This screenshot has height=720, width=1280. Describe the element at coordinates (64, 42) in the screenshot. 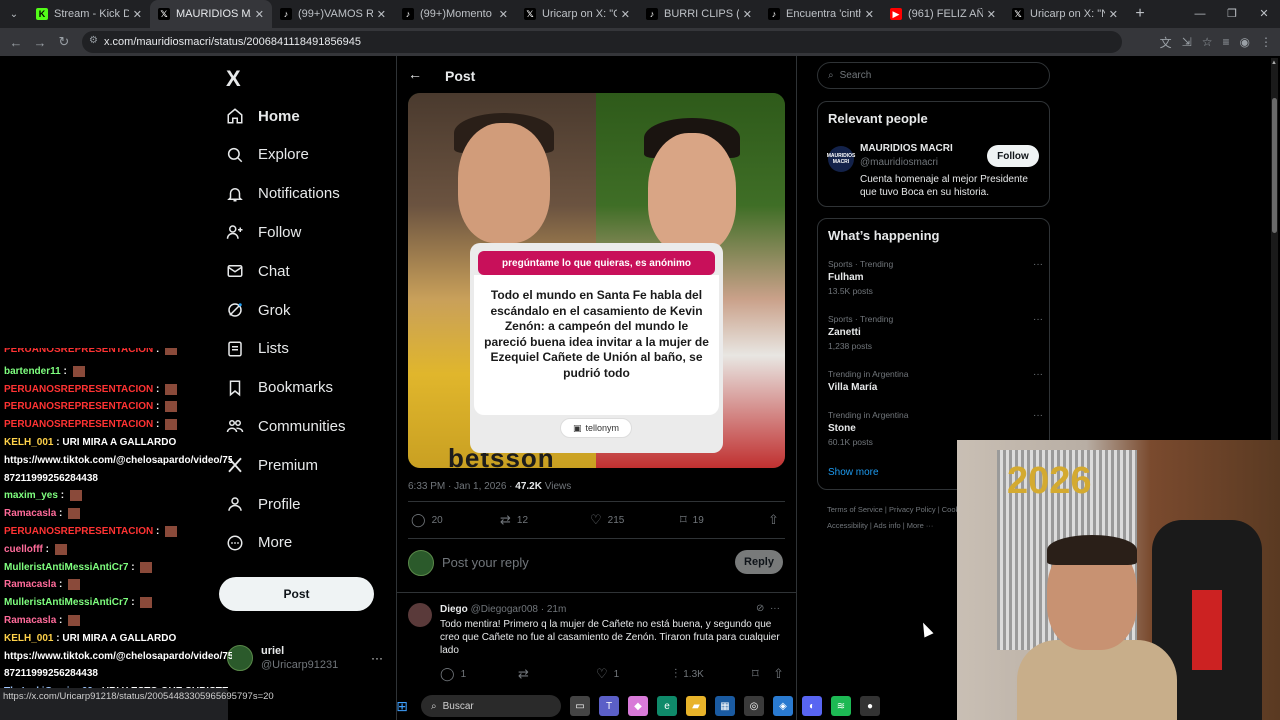

I see `reload-icon: ↻` at that location.